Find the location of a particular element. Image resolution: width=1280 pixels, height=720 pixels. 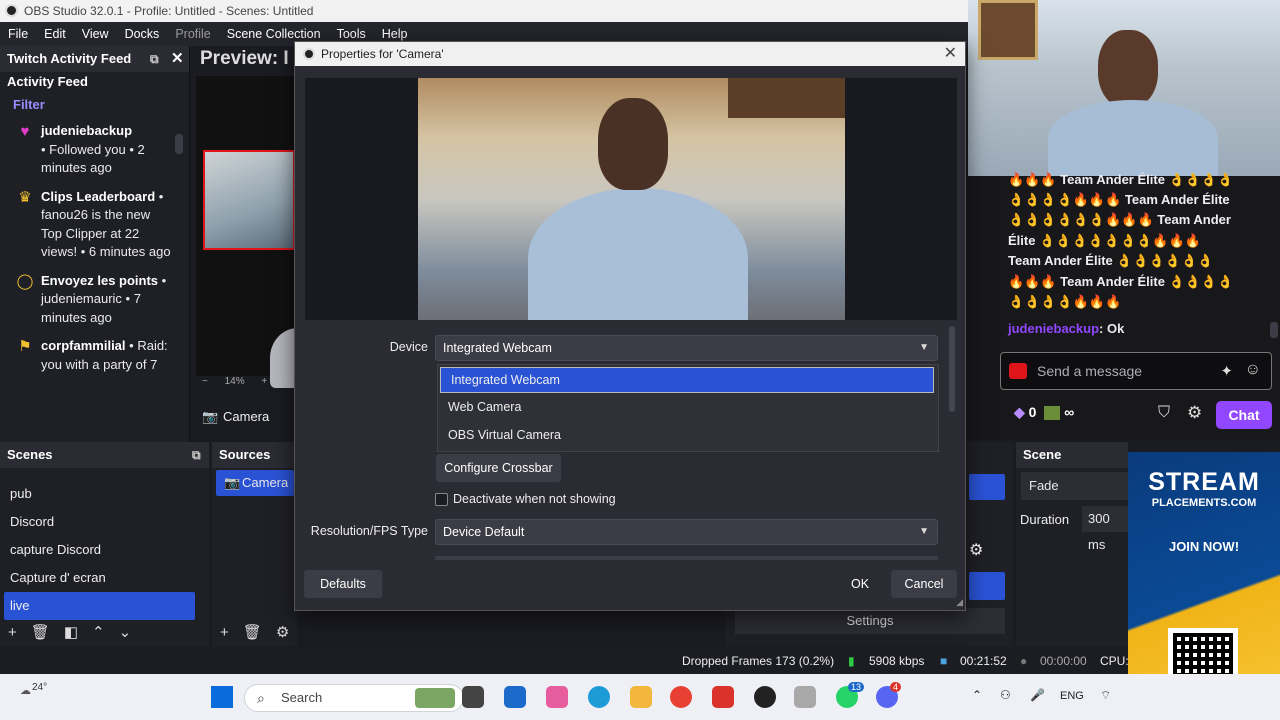

source-toolbar-label: Camera is located at coordinates (246, 416).